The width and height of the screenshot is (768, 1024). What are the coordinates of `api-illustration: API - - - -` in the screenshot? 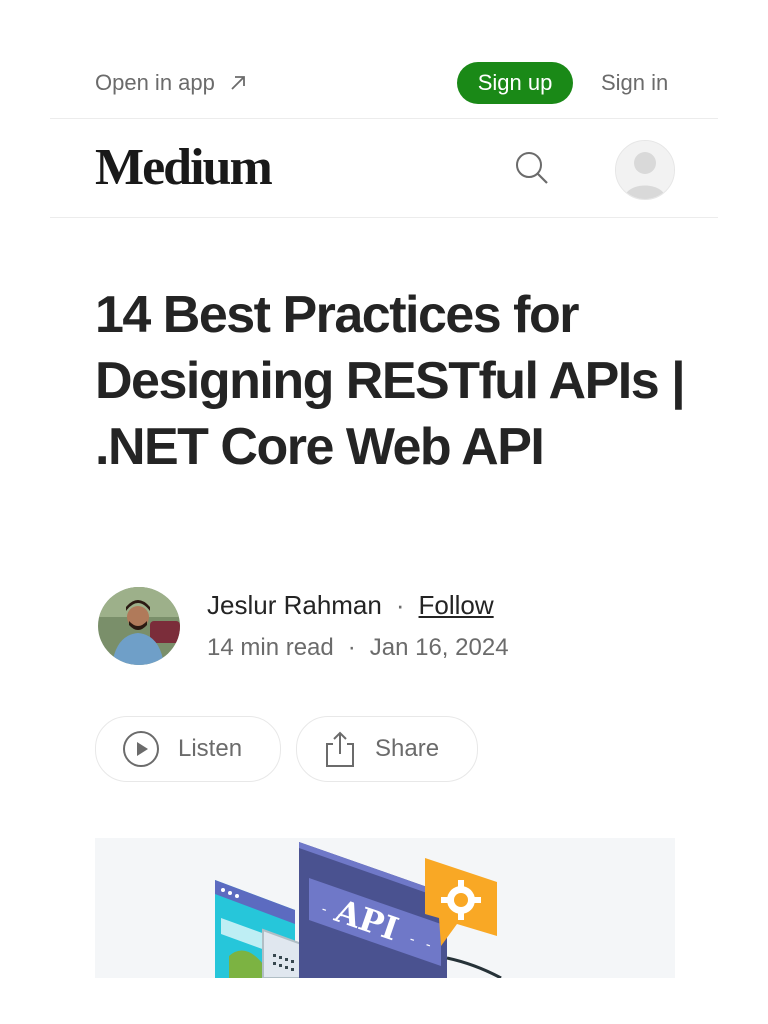 It's located at (385, 908).